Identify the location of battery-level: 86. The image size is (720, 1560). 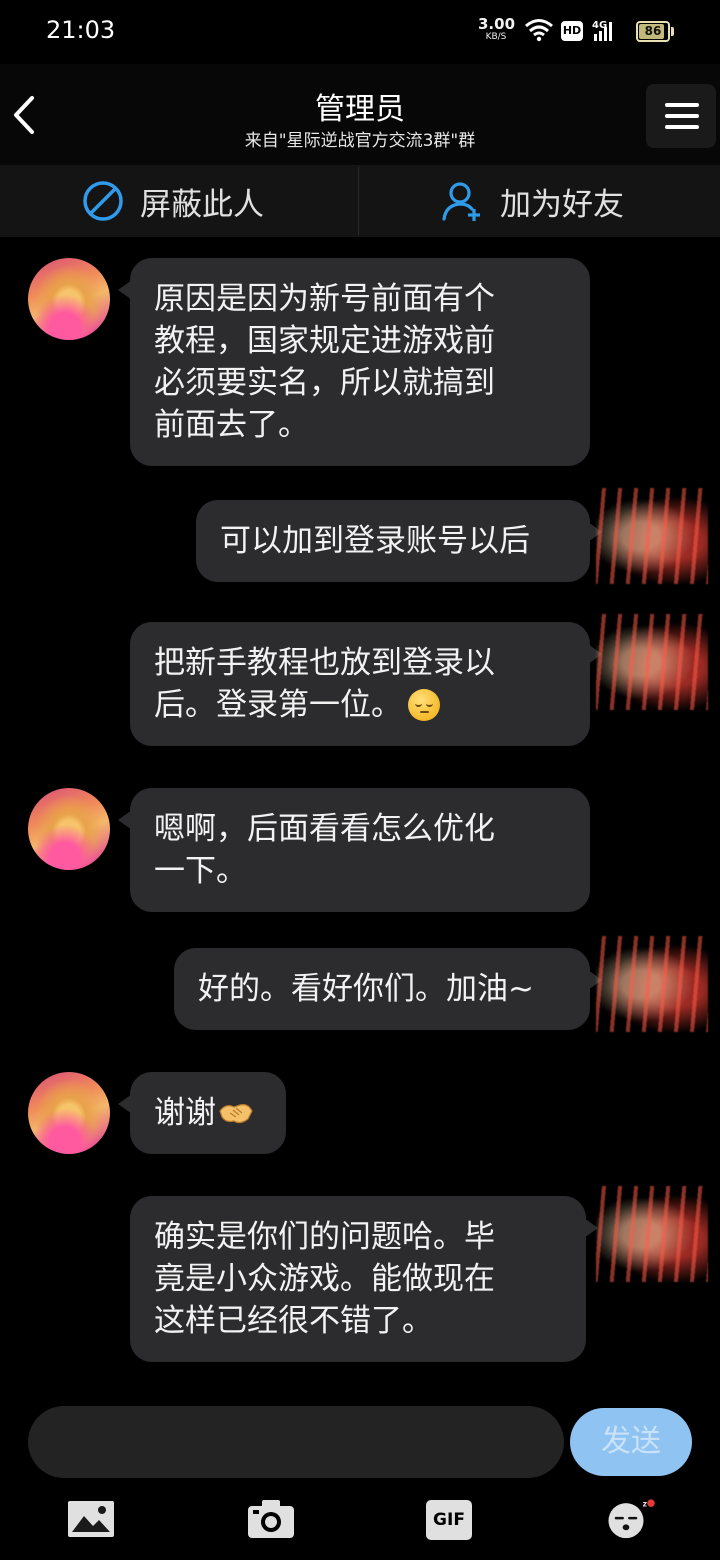
(653, 31).